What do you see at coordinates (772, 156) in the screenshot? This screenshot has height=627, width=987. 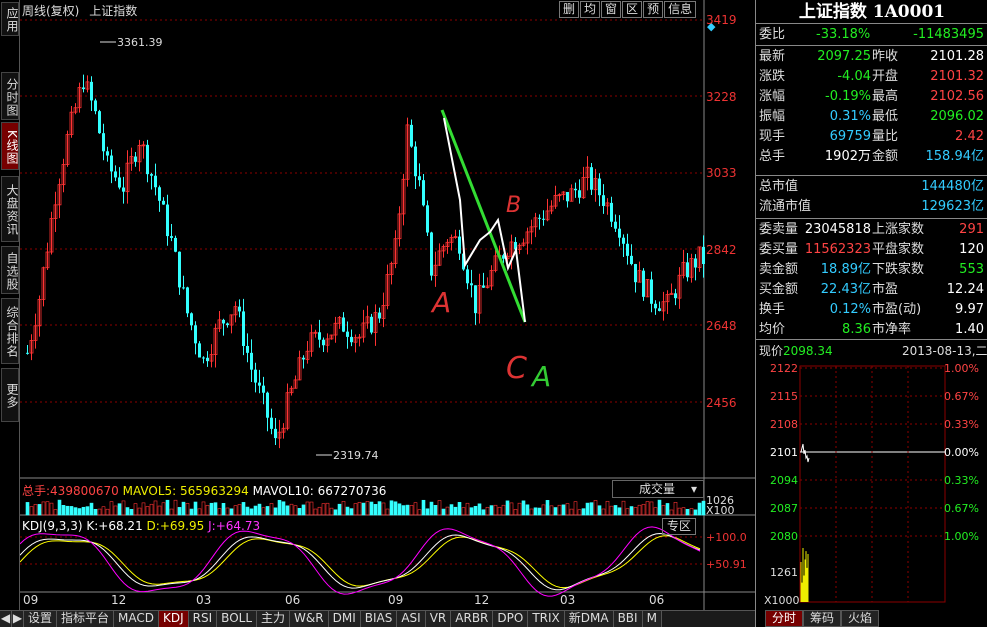 I see `quote-l1: 总手` at bounding box center [772, 156].